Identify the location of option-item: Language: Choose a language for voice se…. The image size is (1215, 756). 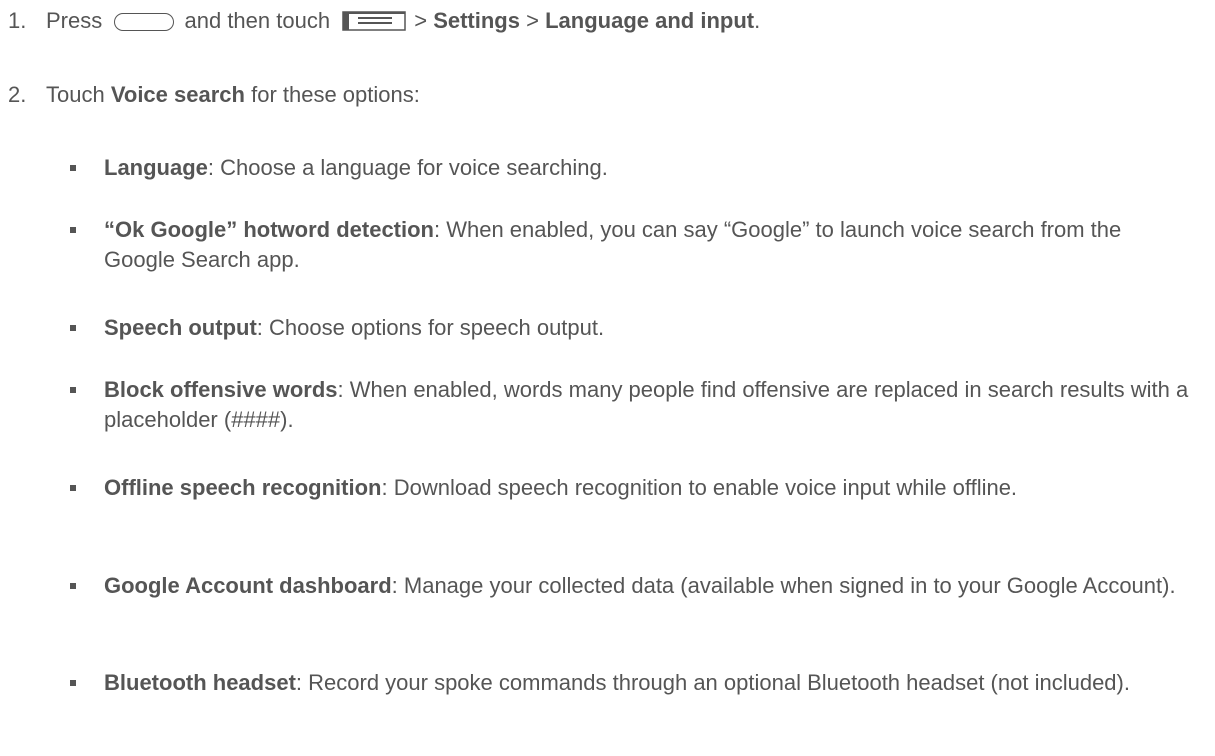
(630, 168).